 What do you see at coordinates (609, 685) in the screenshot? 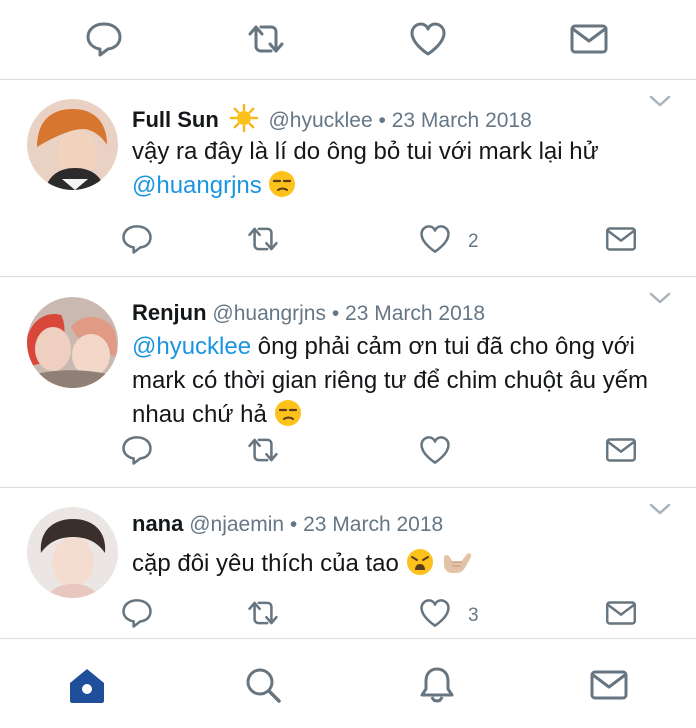
I see `messages-icon` at bounding box center [609, 685].